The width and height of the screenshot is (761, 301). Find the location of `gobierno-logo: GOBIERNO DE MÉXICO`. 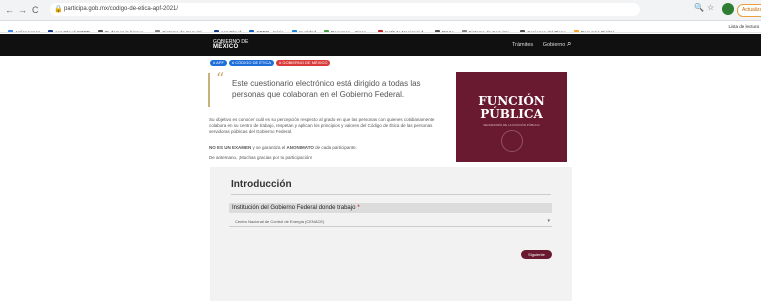

gobierno-logo: GOBIERNO DE MÉXICO is located at coordinates (230, 45).